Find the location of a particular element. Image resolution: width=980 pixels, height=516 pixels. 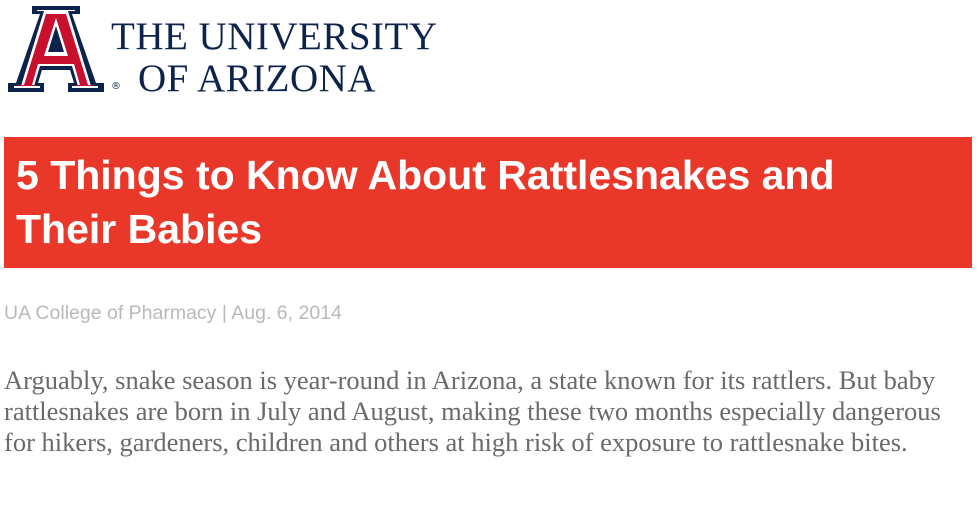

article-byline: UA College of Pharmacy | Aug. 6, 2014 is located at coordinates (173, 313).